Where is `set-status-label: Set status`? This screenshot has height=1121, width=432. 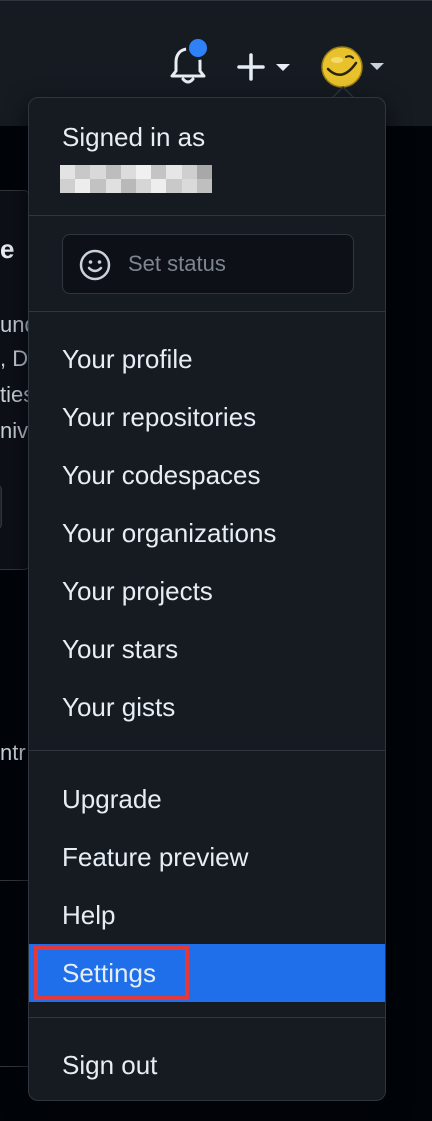
set-status-label: Set status is located at coordinates (177, 263).